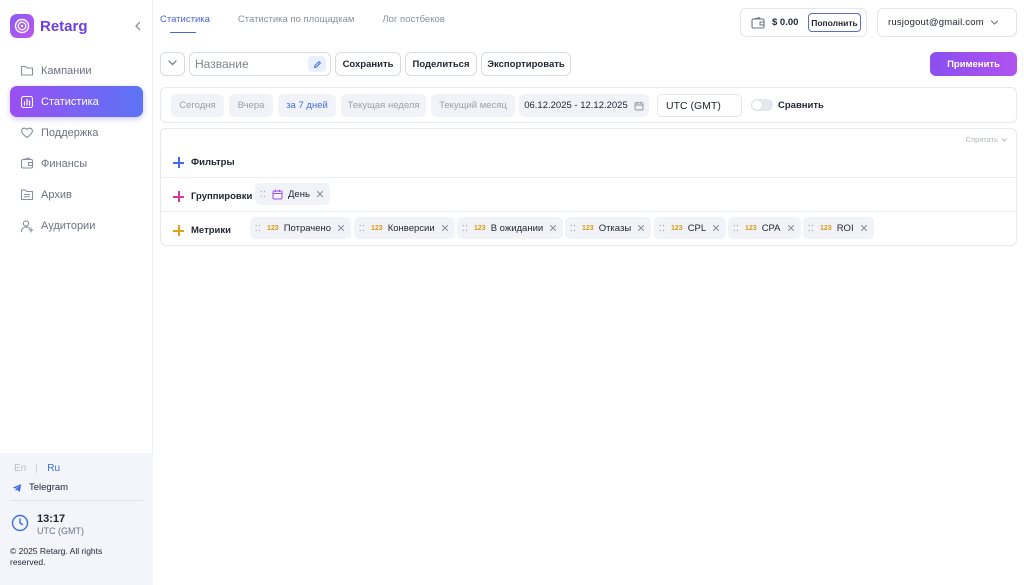 The image size is (1024, 585). Describe the element at coordinates (526, 64) in the screenshot. I see `export-button: Экспортировать` at that location.